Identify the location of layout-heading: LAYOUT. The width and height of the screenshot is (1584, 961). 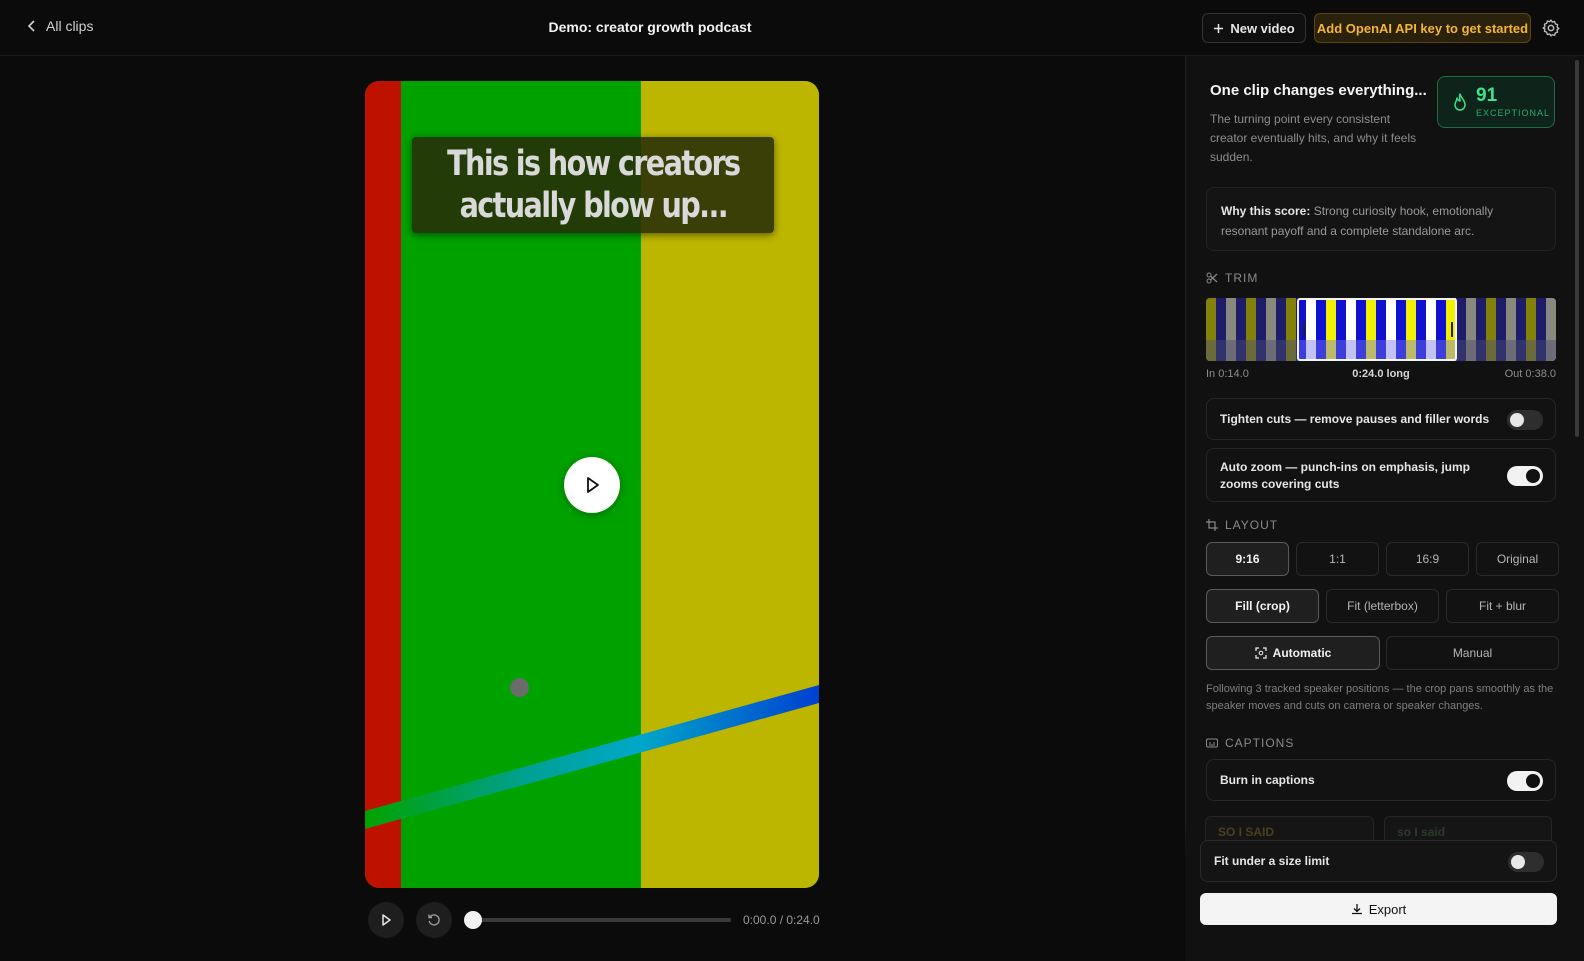
(1242, 525).